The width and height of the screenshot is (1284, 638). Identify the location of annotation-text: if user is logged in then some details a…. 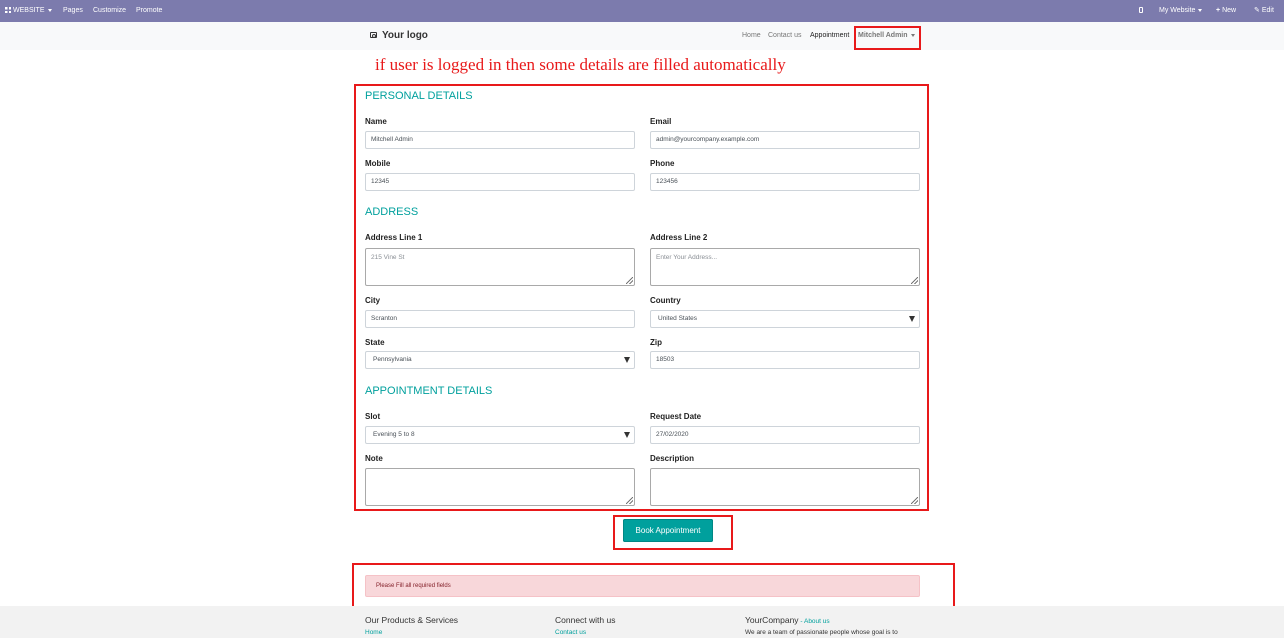
(580, 64).